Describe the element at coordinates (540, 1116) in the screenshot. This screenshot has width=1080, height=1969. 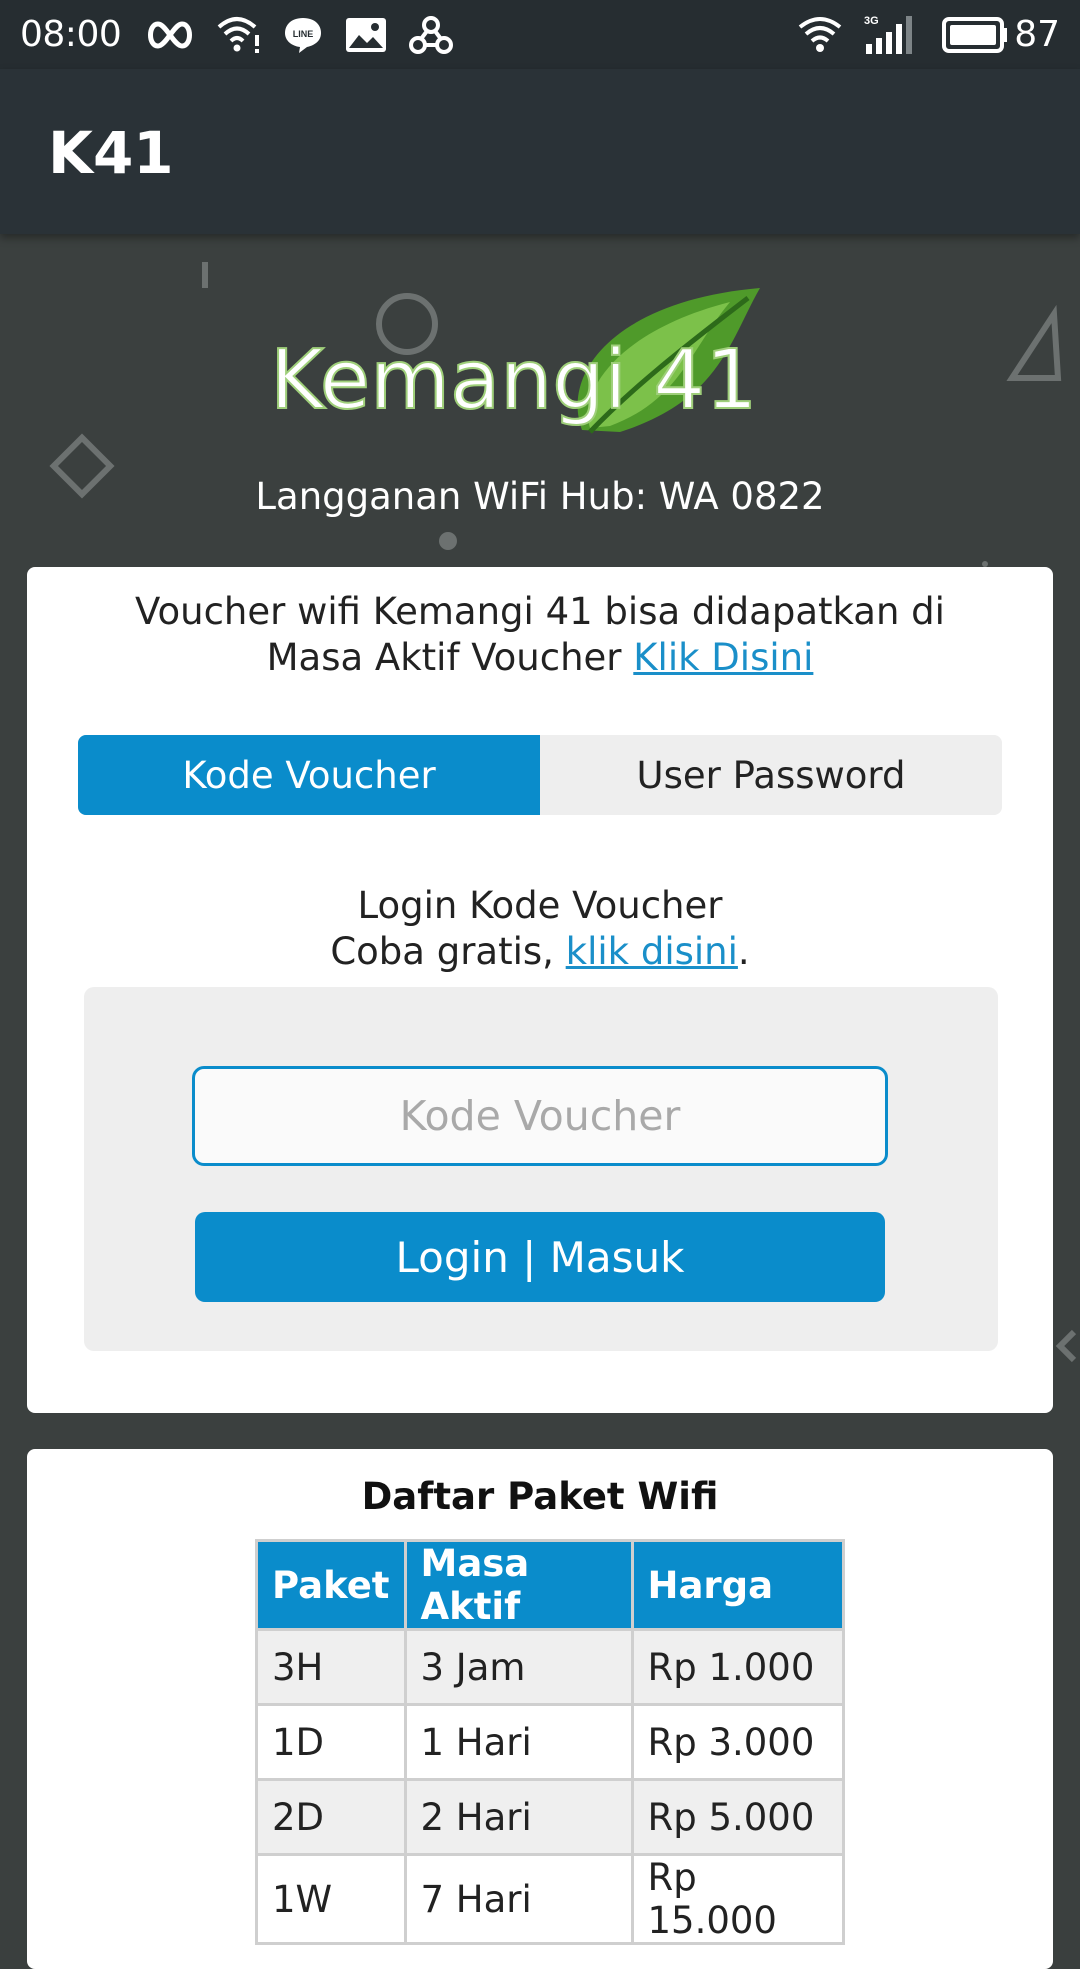
I see `voucher-code-input` at that location.